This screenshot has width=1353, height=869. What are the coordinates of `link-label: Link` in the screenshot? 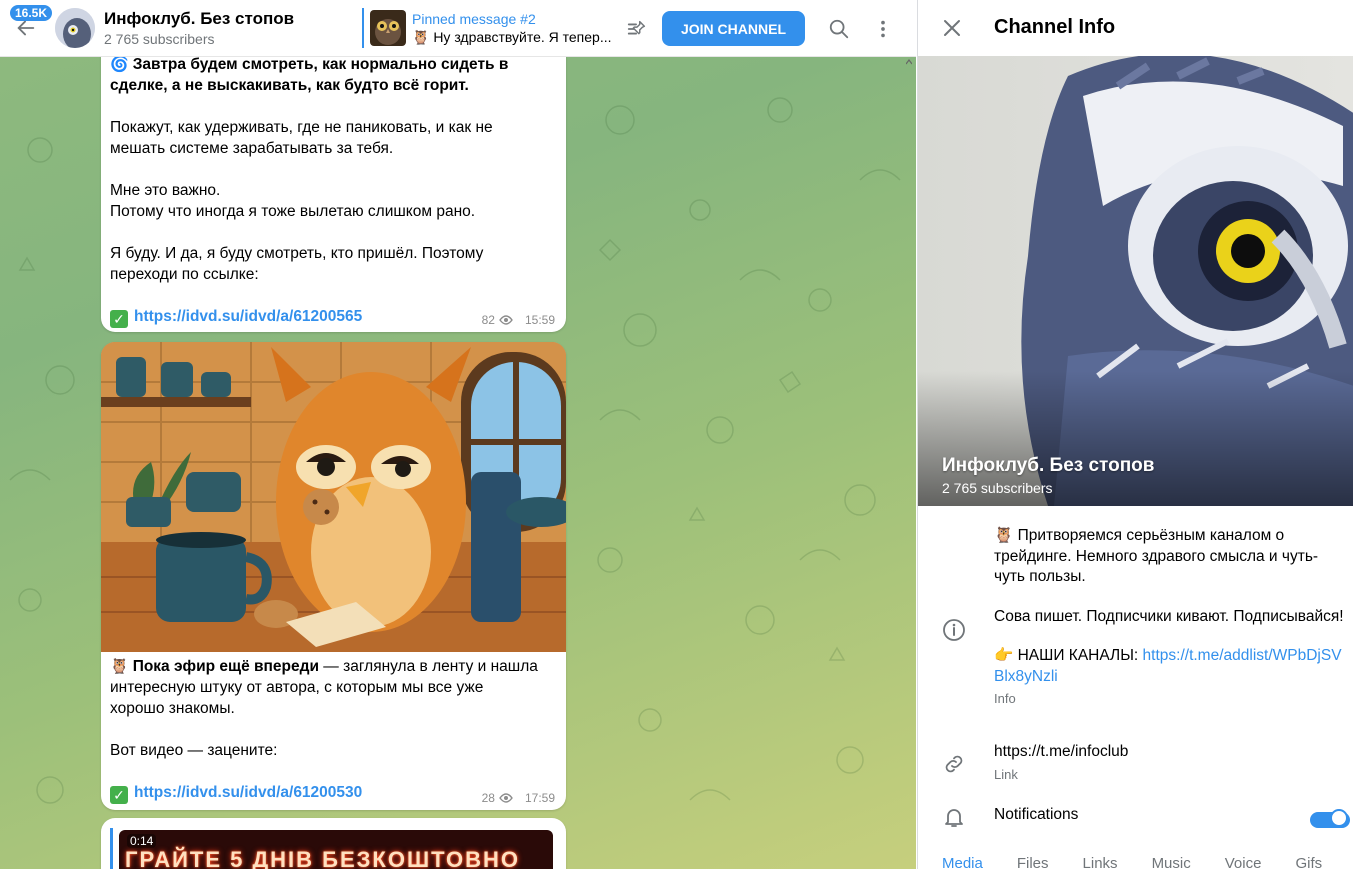 It's located at (1006, 774).